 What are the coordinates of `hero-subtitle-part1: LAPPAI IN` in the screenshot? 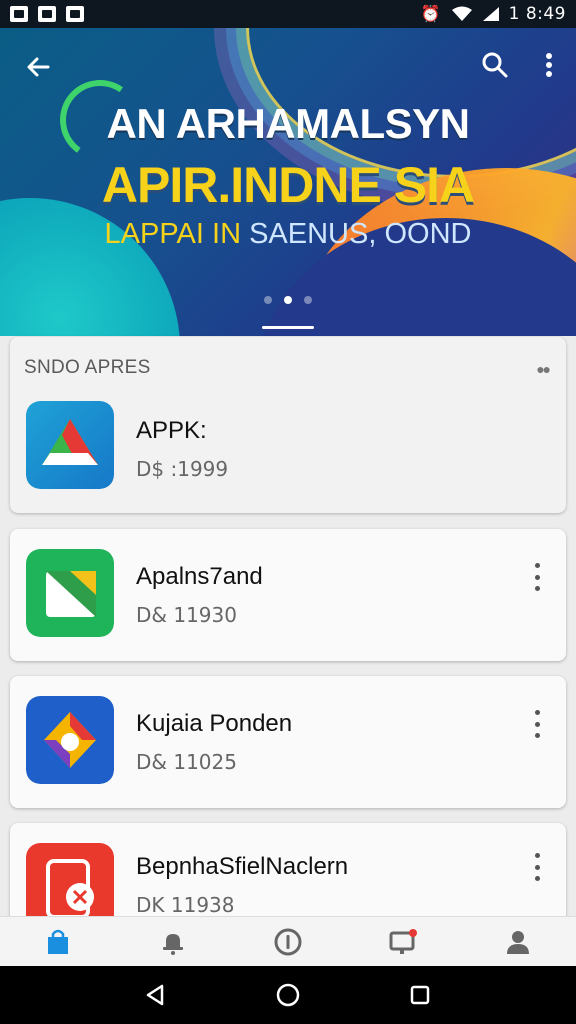 It's located at (173, 234).